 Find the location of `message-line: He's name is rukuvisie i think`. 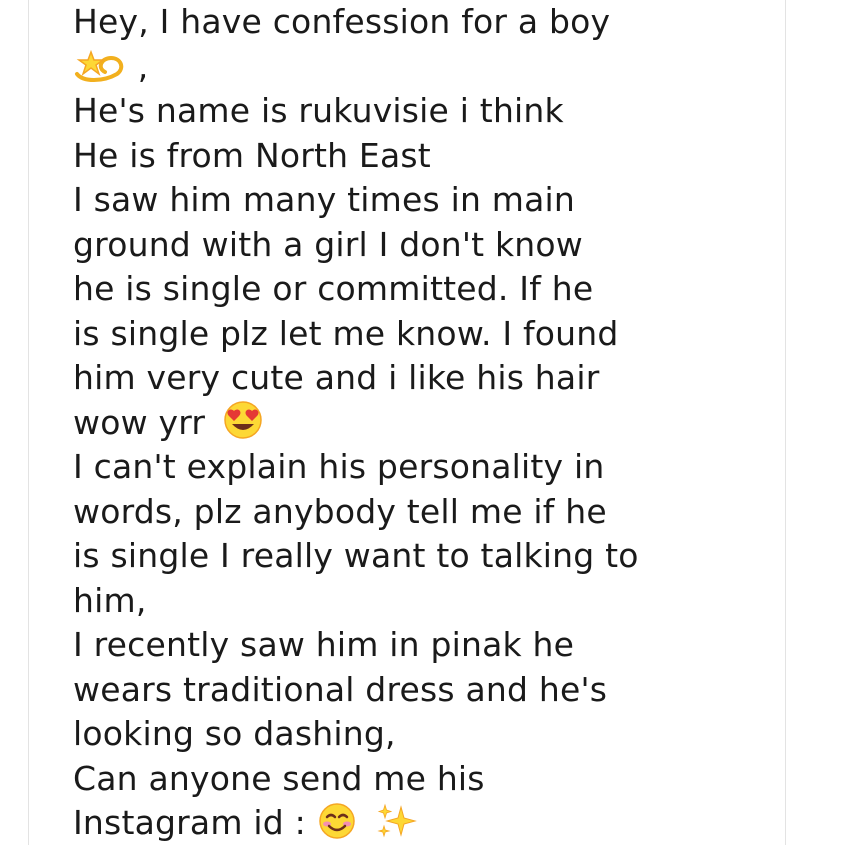

message-line: He's name is rukuvisie i think is located at coordinates (318, 110).